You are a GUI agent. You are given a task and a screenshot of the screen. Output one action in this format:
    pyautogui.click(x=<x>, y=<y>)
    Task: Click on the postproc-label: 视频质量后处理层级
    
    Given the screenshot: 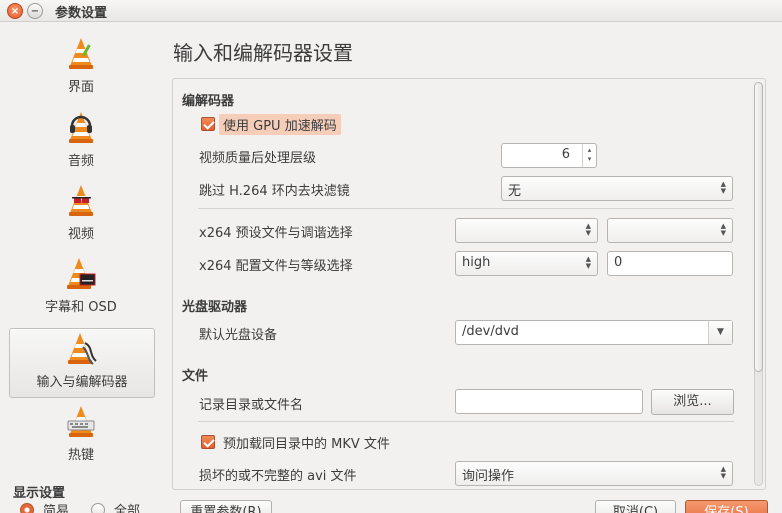 What is the action you would take?
    pyautogui.click(x=258, y=158)
    